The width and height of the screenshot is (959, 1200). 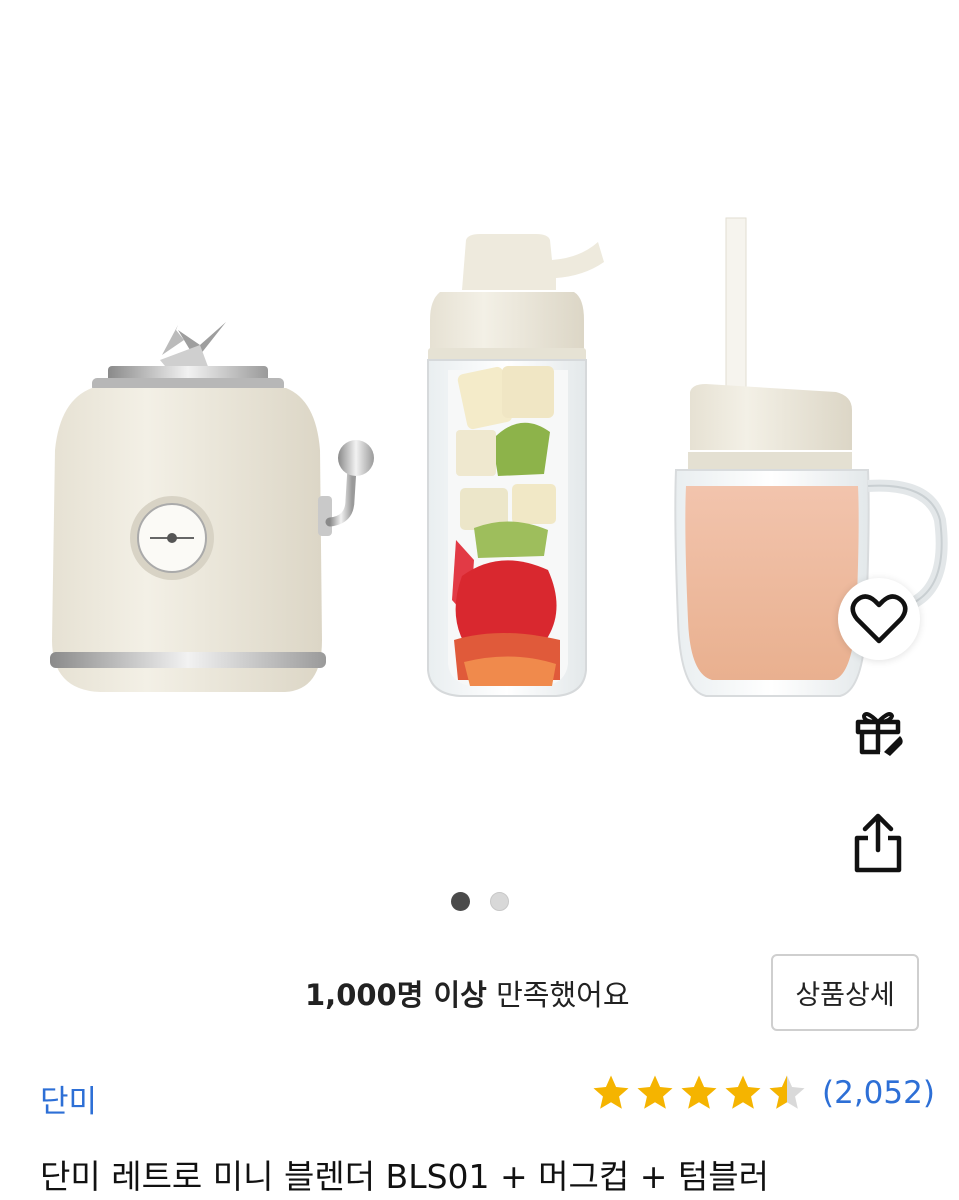 I want to click on satisfaction-text: 만족했어요, so click(x=558, y=995).